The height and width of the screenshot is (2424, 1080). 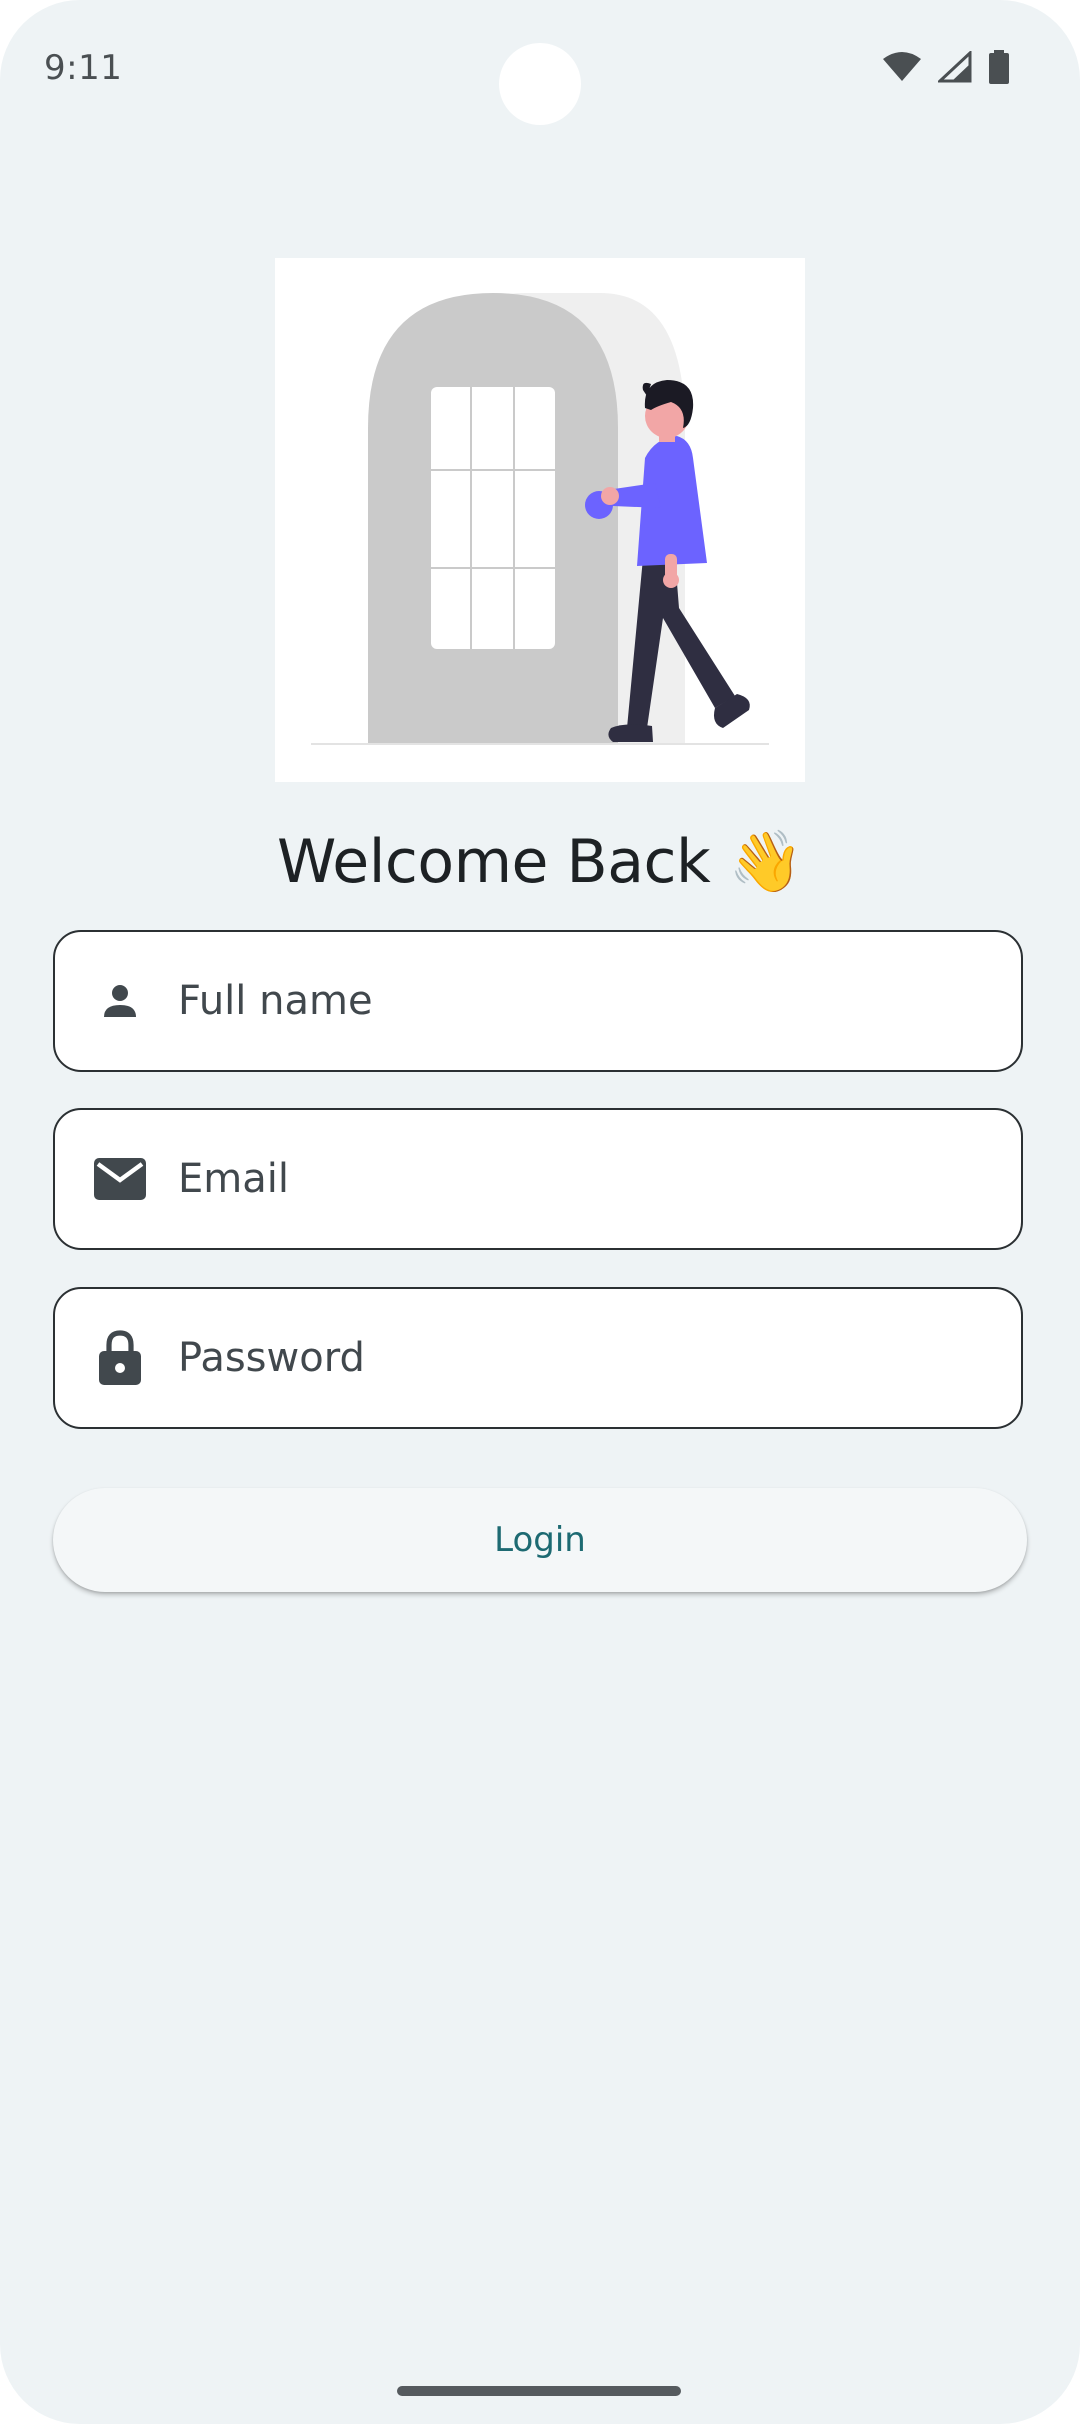 What do you see at coordinates (588, 1358) in the screenshot?
I see `password-input` at bounding box center [588, 1358].